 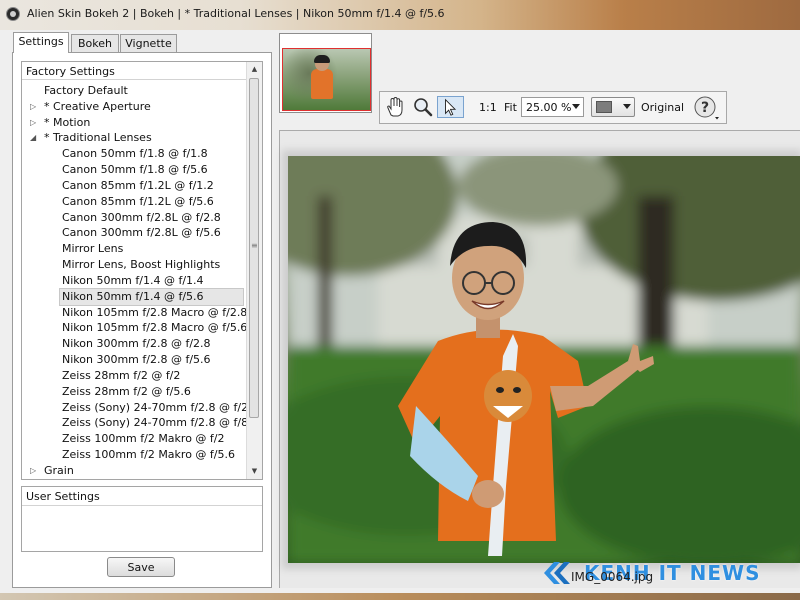 I want to click on preset-item: Zeiss 100mm f/2 Makro @ f/2, so click(x=142, y=439).